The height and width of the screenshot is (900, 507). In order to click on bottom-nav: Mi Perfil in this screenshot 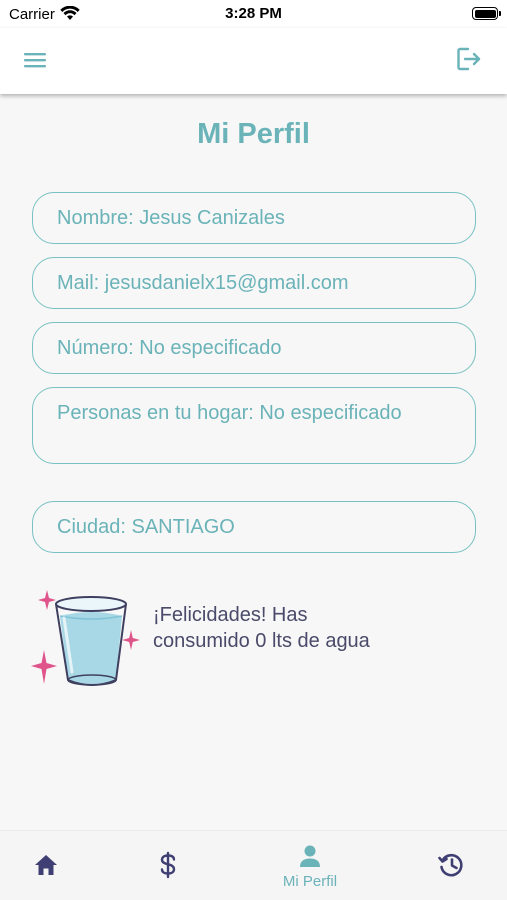, I will do `click(253, 865)`.